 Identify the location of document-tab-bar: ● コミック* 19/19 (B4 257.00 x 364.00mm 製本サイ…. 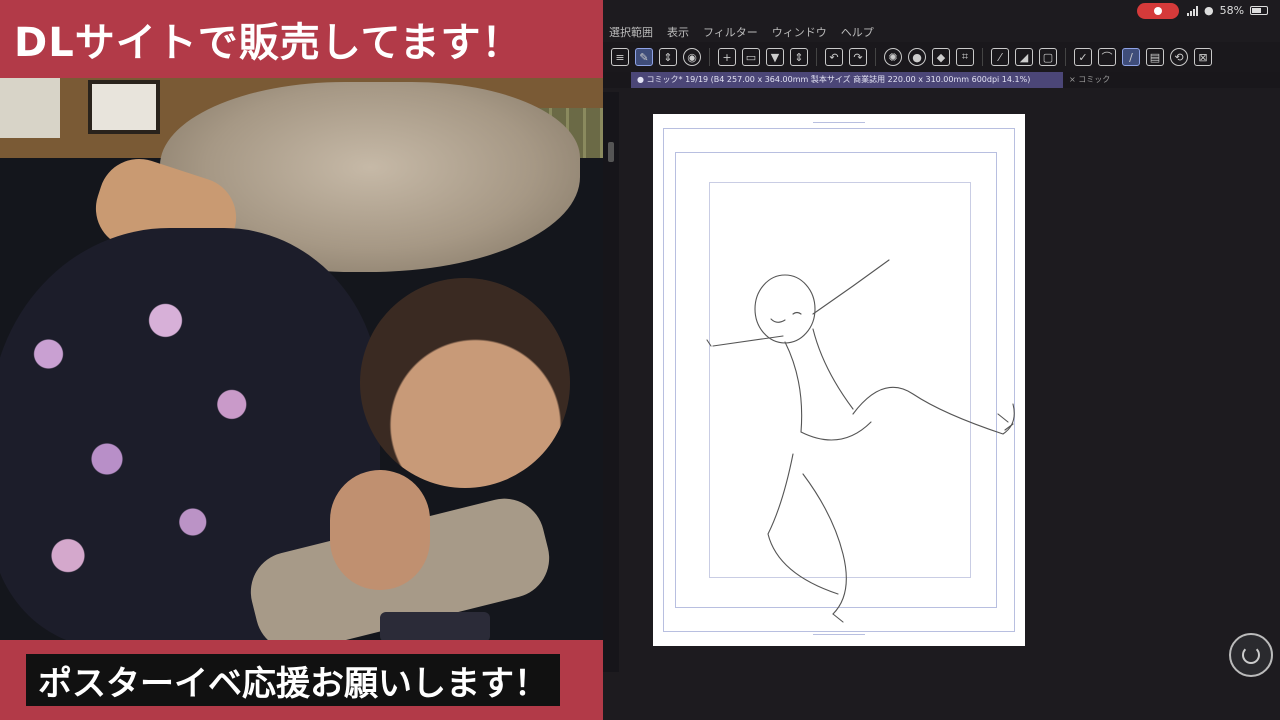
(941, 80).